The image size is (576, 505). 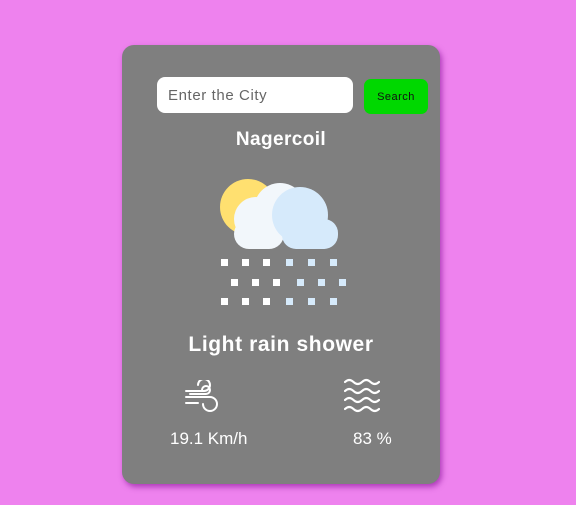 I want to click on search-button: Search, so click(x=396, y=96).